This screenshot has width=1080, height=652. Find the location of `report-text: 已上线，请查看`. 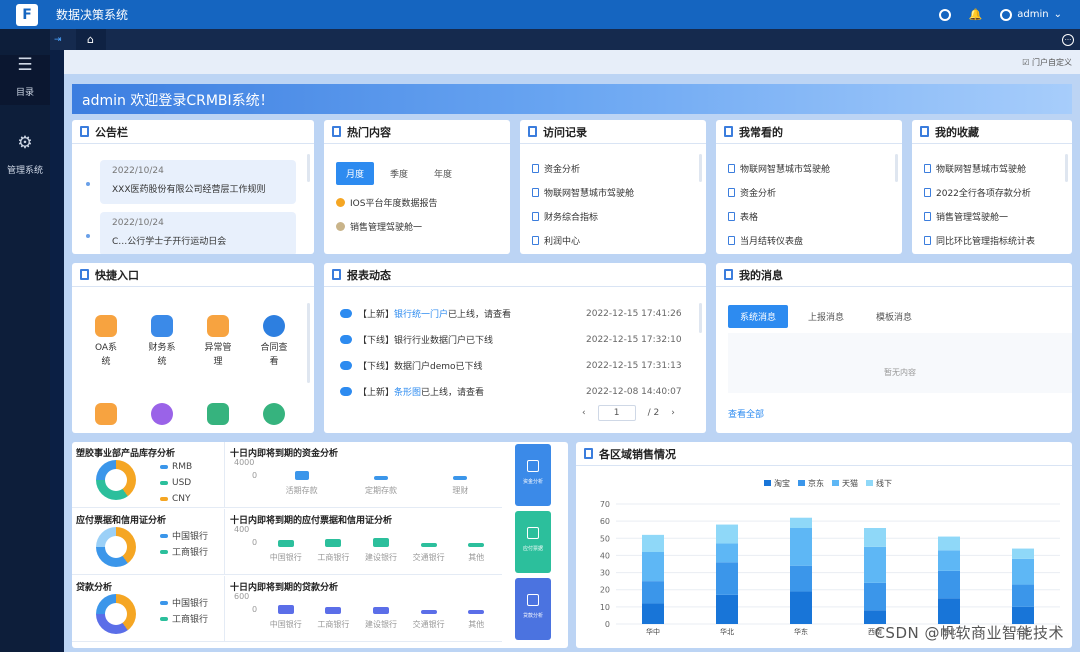

report-text: 已上线，请查看 is located at coordinates (453, 393).